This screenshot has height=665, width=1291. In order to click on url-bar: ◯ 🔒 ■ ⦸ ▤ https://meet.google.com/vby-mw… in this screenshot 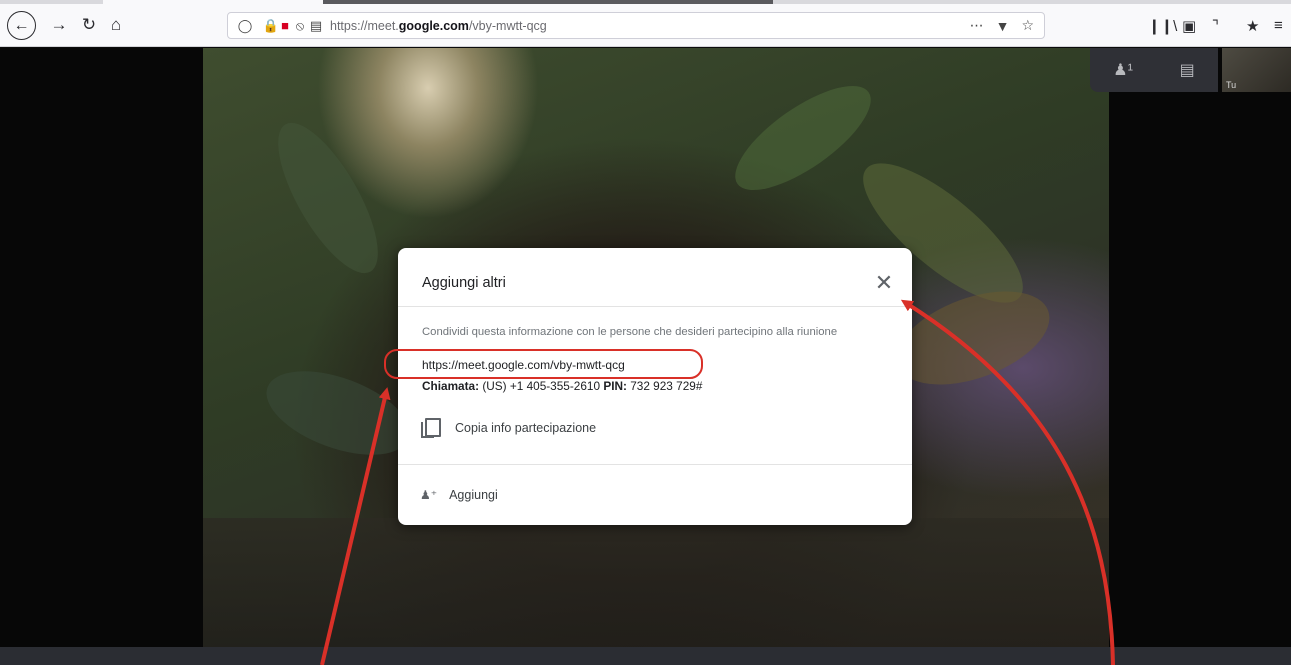, I will do `click(636, 25)`.